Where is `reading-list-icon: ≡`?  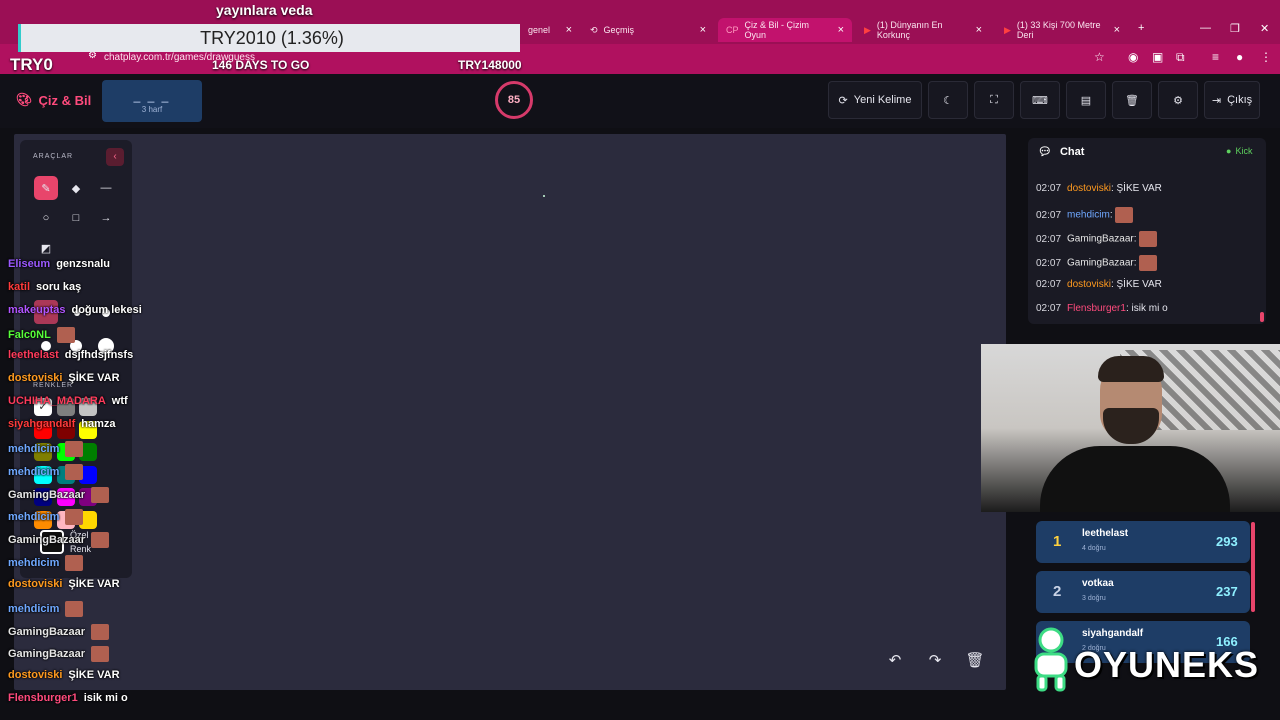
reading-list-icon: ≡ is located at coordinates (1215, 57).